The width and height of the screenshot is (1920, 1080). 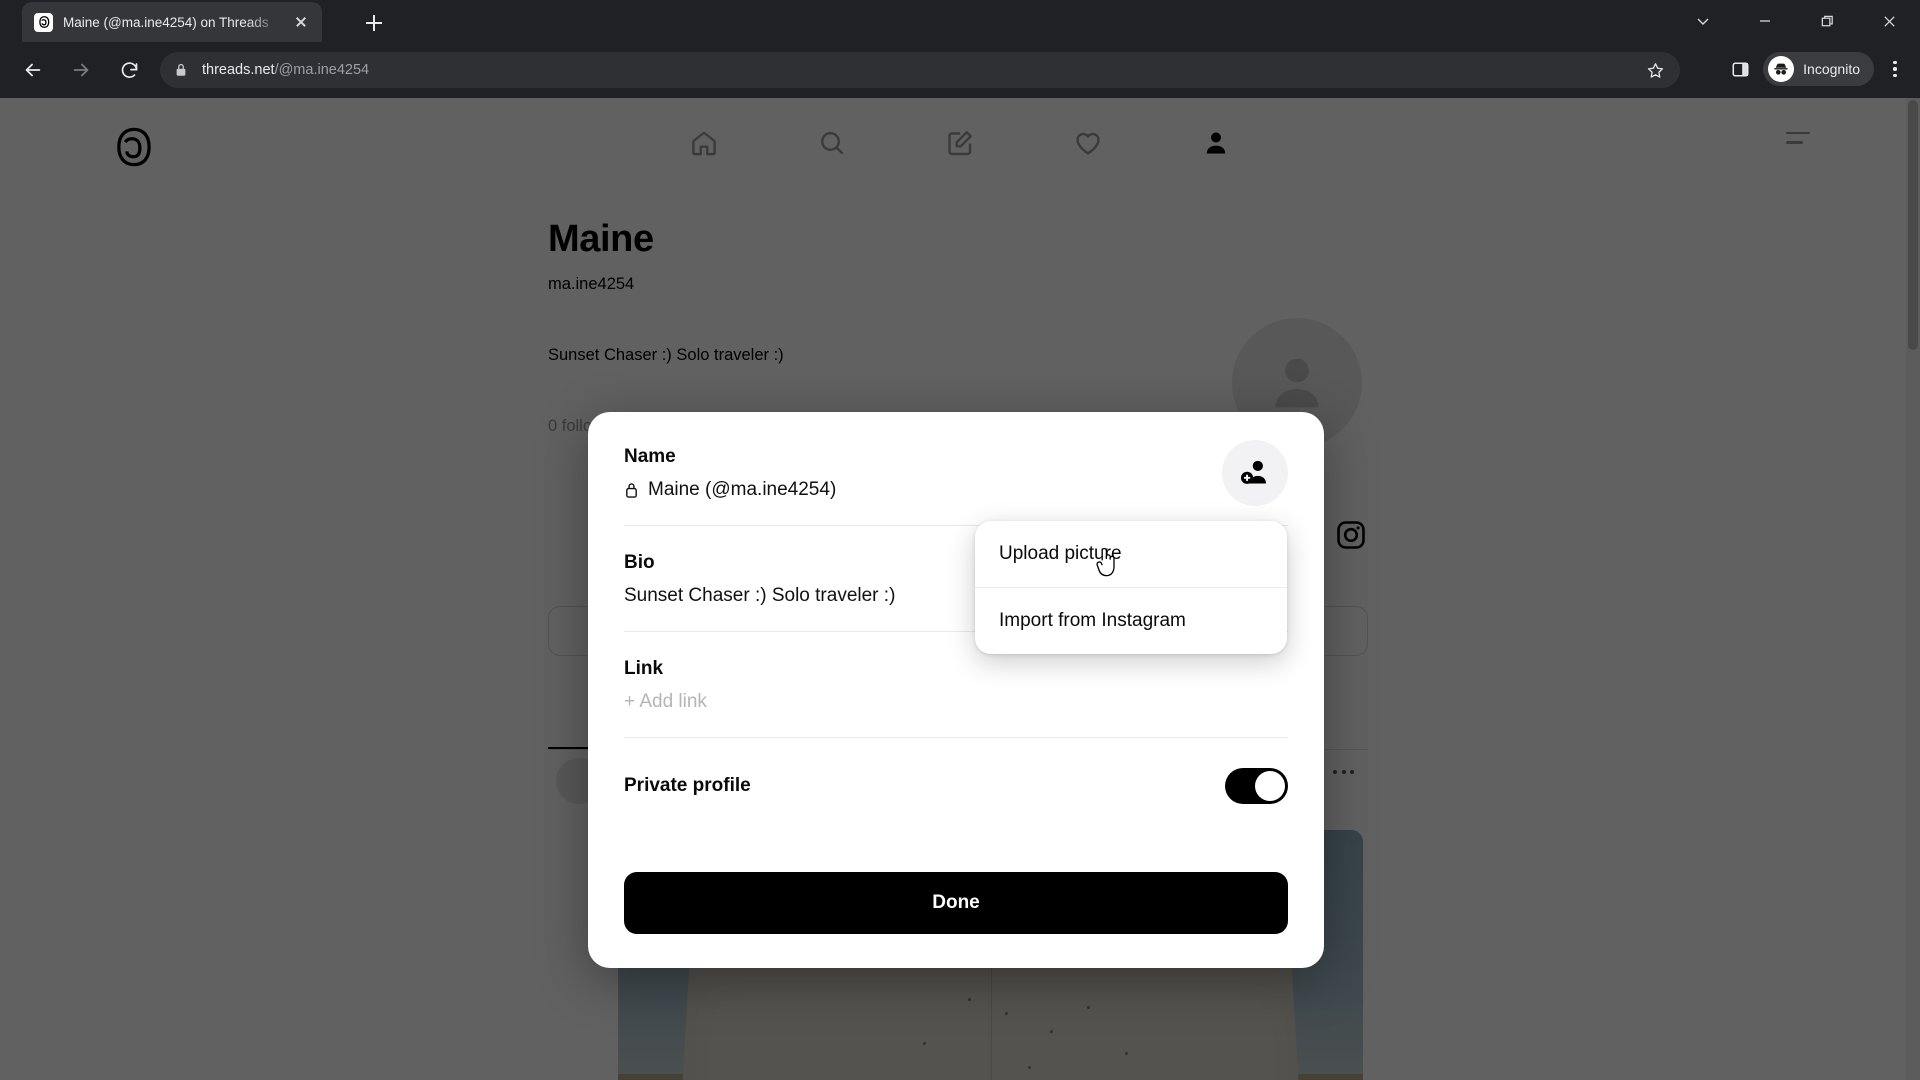 I want to click on back-arrow-icon, so click(x=33, y=70).